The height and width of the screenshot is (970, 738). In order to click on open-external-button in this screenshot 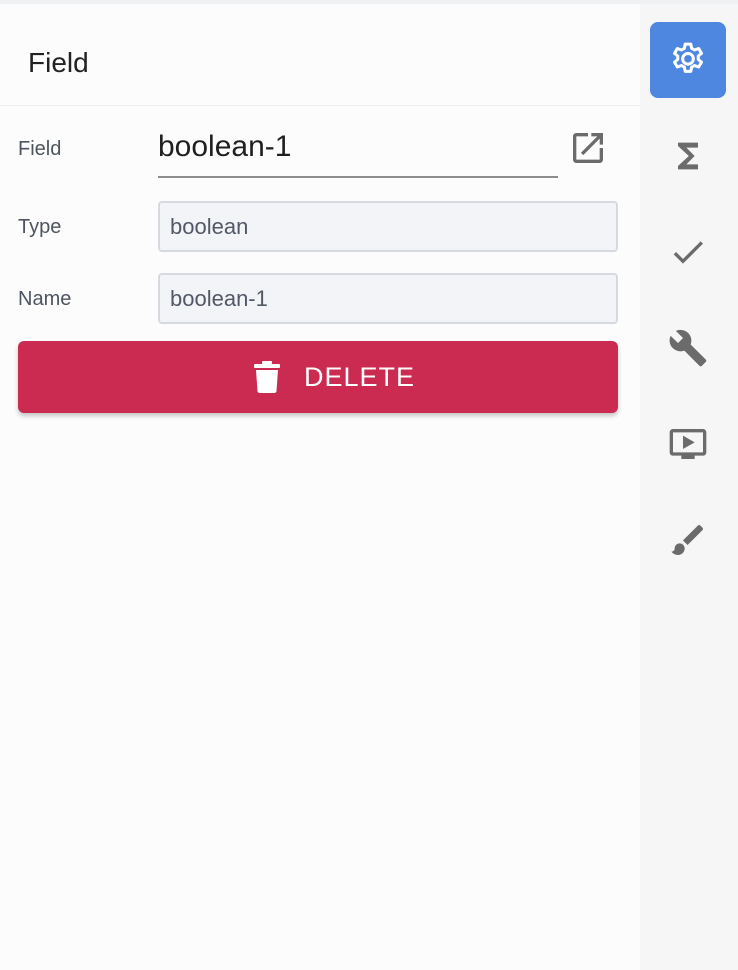, I will do `click(588, 148)`.